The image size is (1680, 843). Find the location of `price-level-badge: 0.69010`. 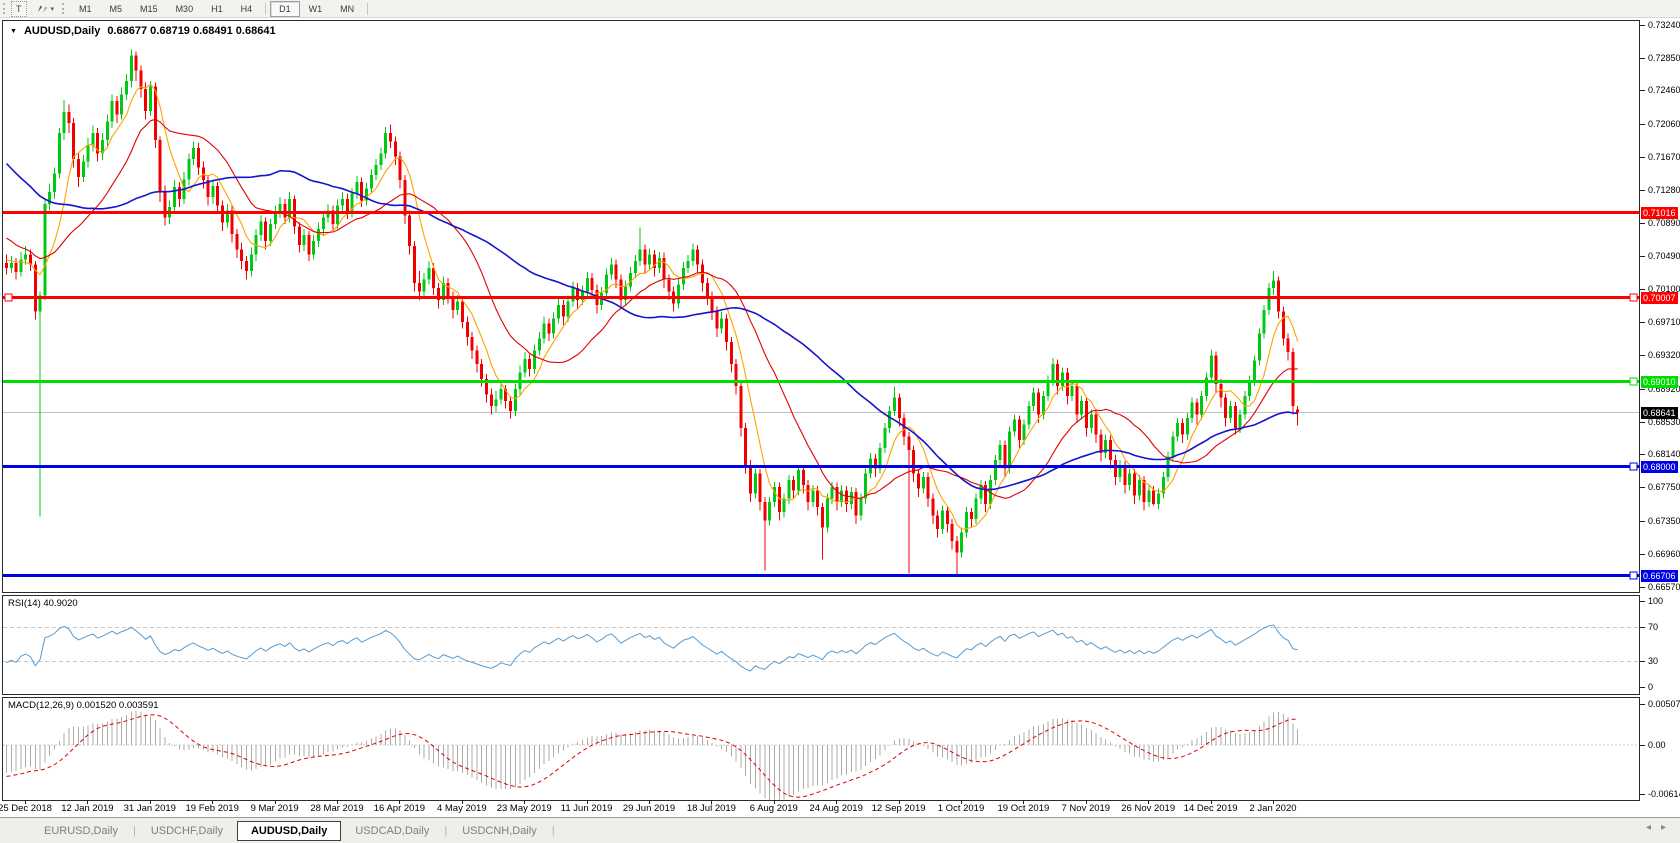

price-level-badge: 0.69010 is located at coordinates (1659, 381).